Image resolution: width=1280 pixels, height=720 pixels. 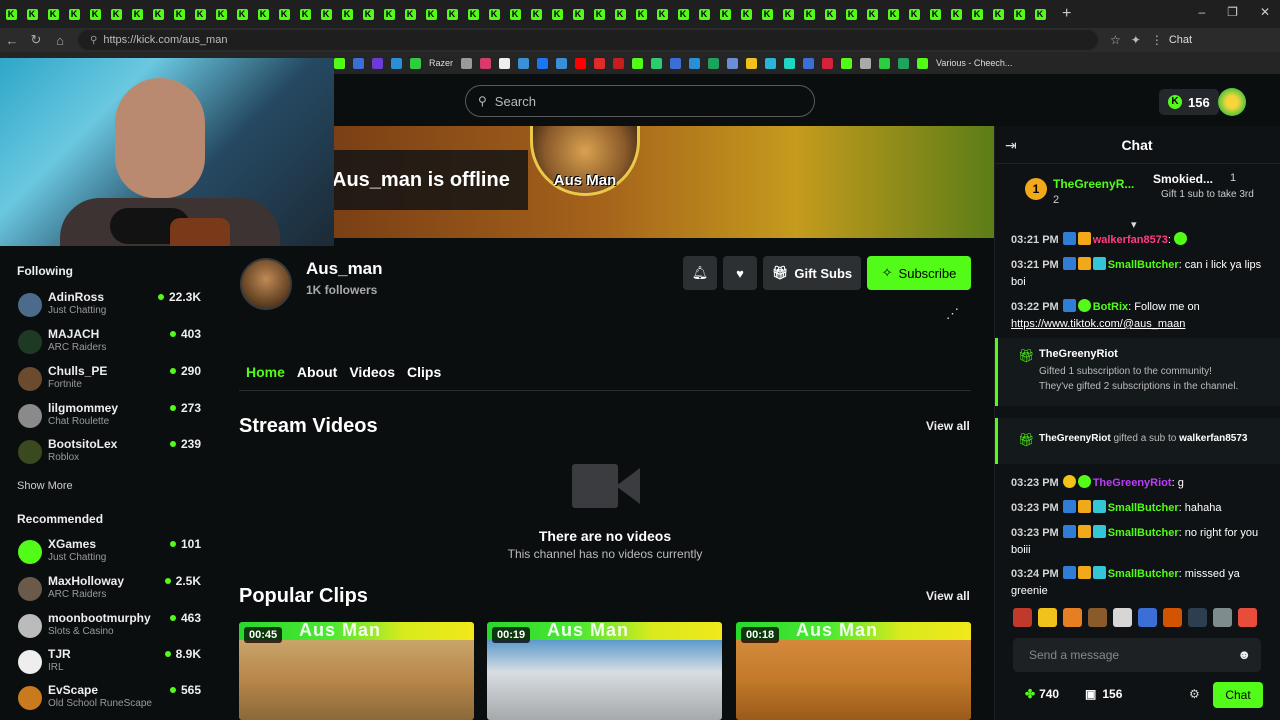 I want to click on sidebar-item-majach: MAJACH ARC Raiders 403, so click(x=113, y=344).